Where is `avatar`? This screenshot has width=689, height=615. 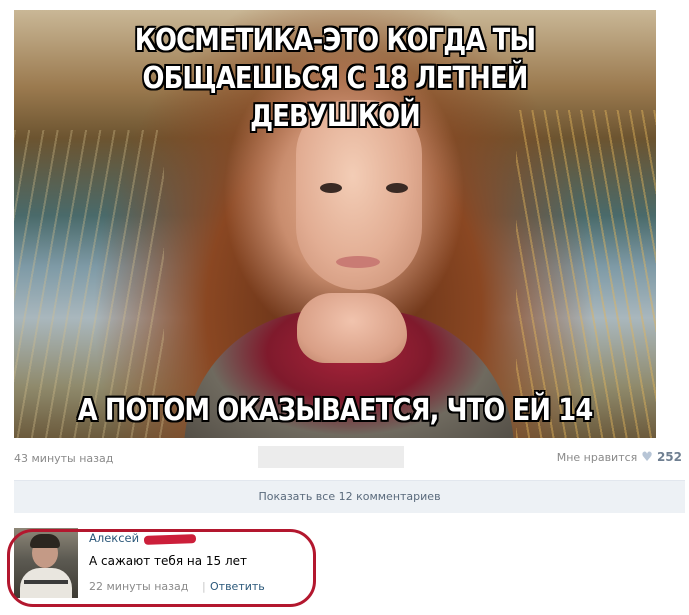
avatar is located at coordinates (46, 563).